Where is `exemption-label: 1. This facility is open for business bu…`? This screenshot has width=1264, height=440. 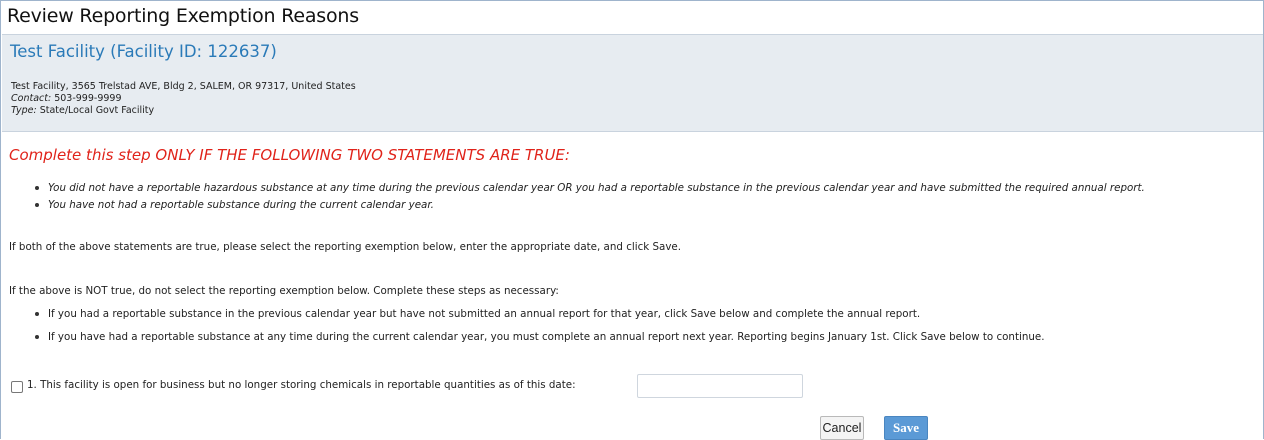
exemption-label: 1. This facility is open for business bu… is located at coordinates (301, 385).